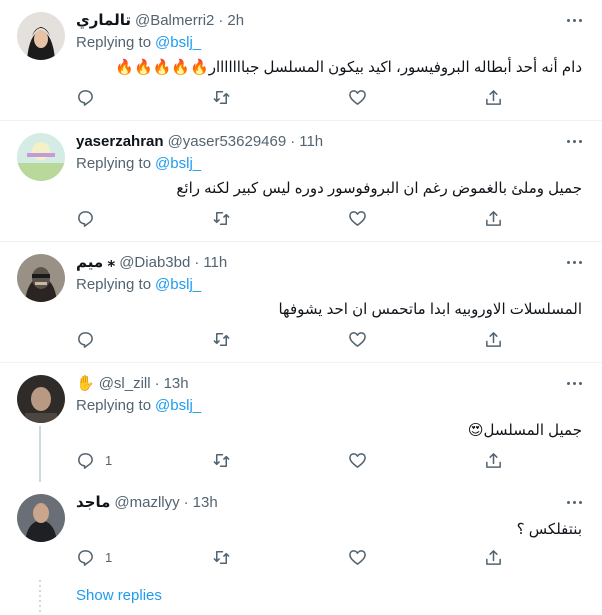  What do you see at coordinates (119, 595) in the screenshot?
I see `show-replies-link: Show replies` at bounding box center [119, 595].